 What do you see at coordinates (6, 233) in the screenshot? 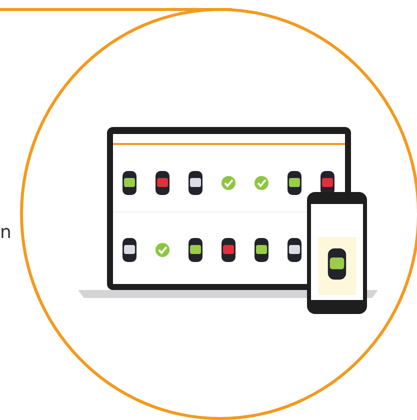
I see `side-text: n` at bounding box center [6, 233].